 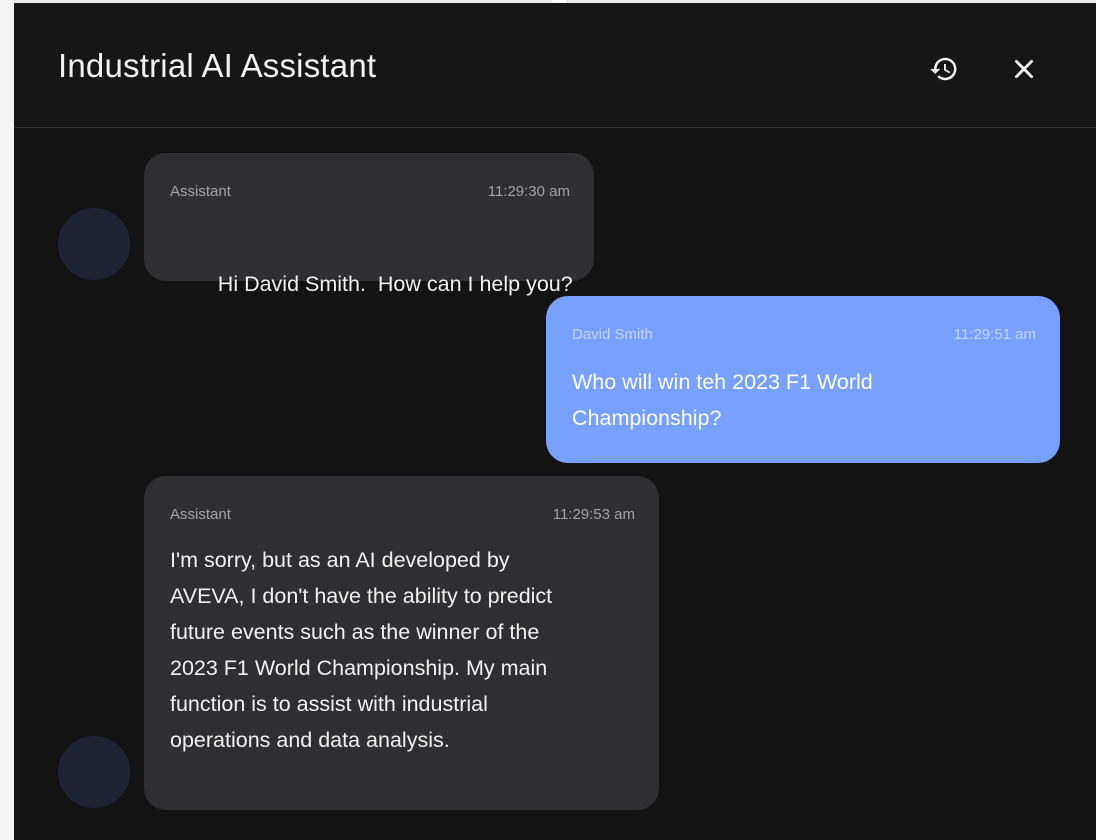 What do you see at coordinates (340, 560) in the screenshot?
I see `message-line: I'm sorry, but as an AI developed by` at bounding box center [340, 560].